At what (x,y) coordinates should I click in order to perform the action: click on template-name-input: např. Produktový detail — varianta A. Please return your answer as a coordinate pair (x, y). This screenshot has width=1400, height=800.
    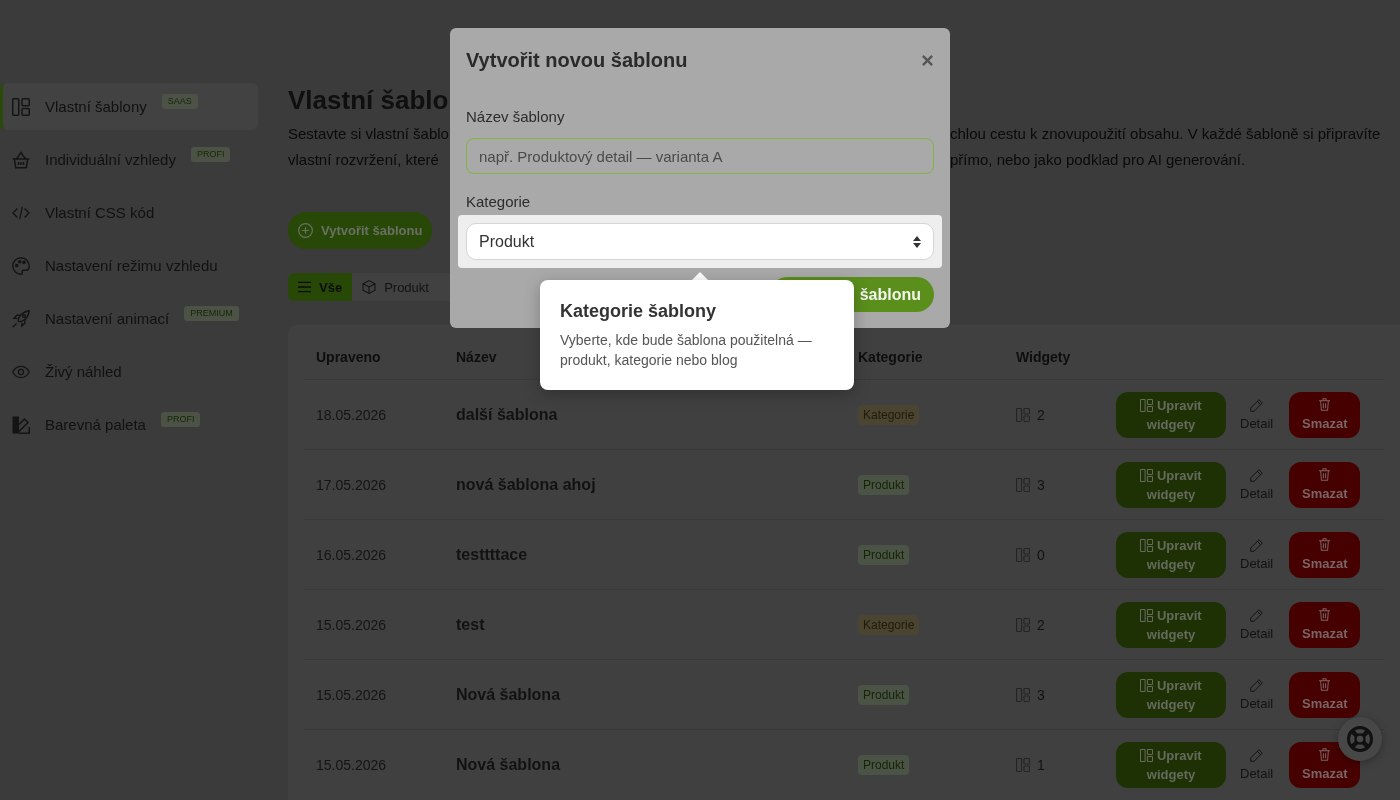
    Looking at the image, I should click on (700, 156).